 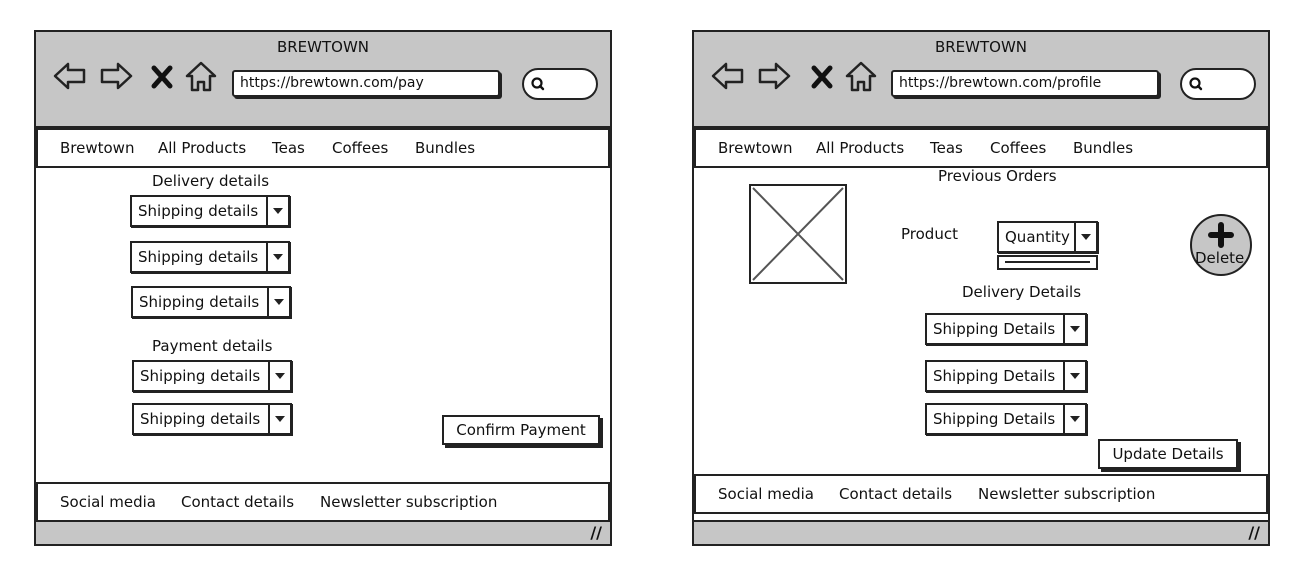 I want to click on quantity-dropdown-strip, so click(x=1047, y=262).